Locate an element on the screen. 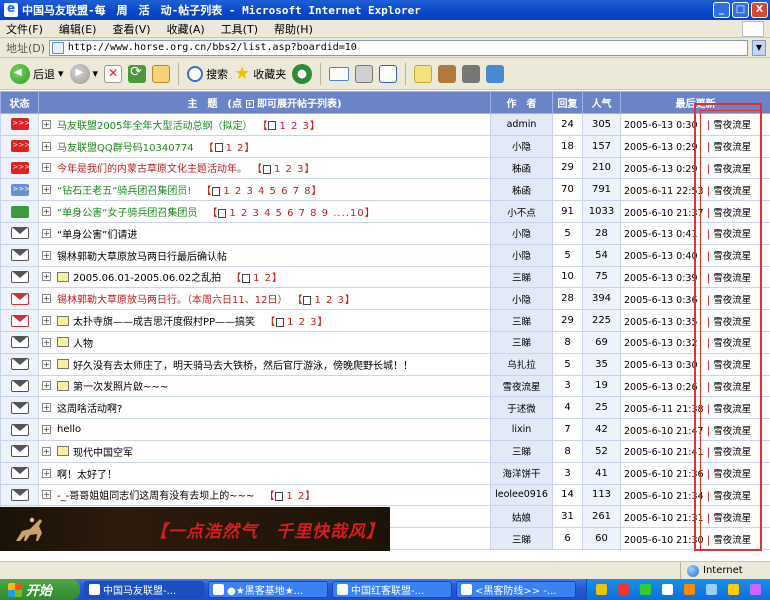 The image size is (770, 600). maximize-button: □ is located at coordinates (740, 10).